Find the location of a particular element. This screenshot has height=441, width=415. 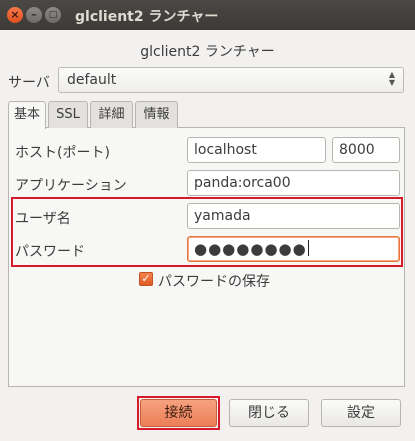

title-bar: × – □ glclient2 ランチャー is located at coordinates (207, 15).